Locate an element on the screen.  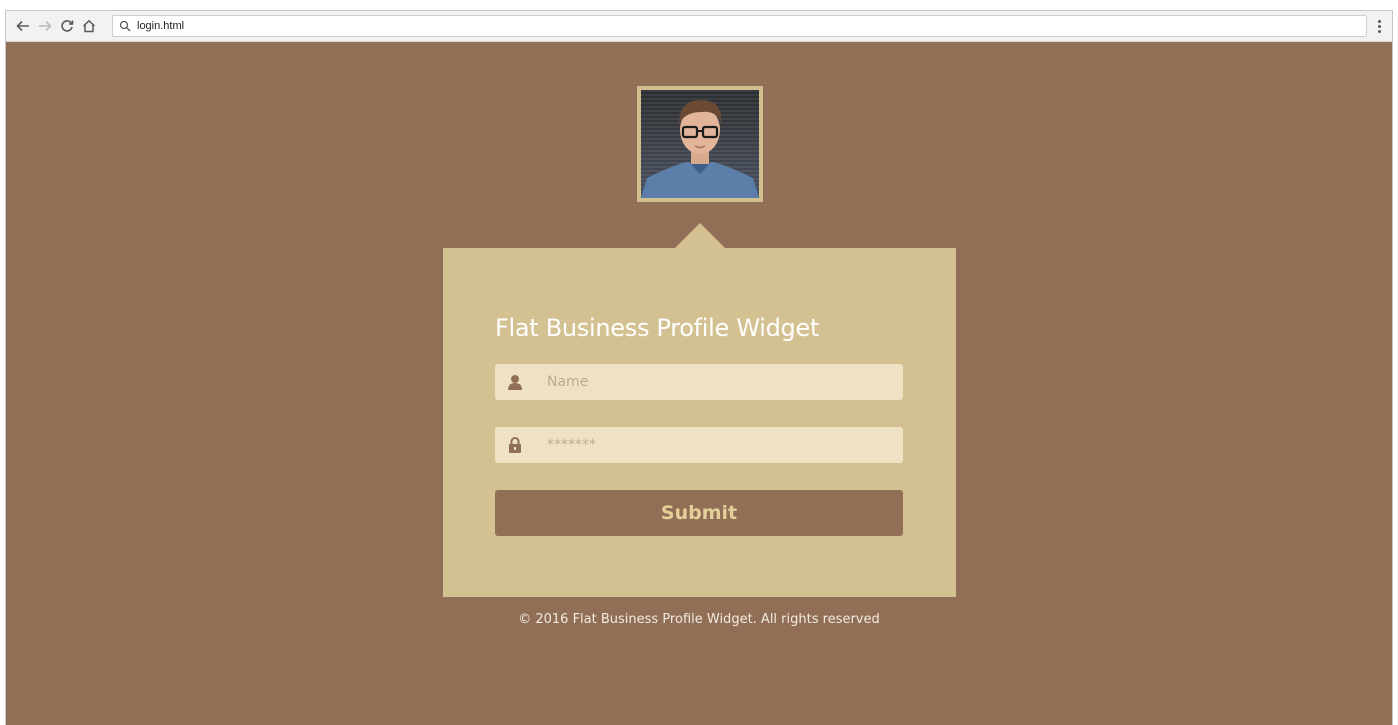
arrow-left-icon is located at coordinates (22, 26).